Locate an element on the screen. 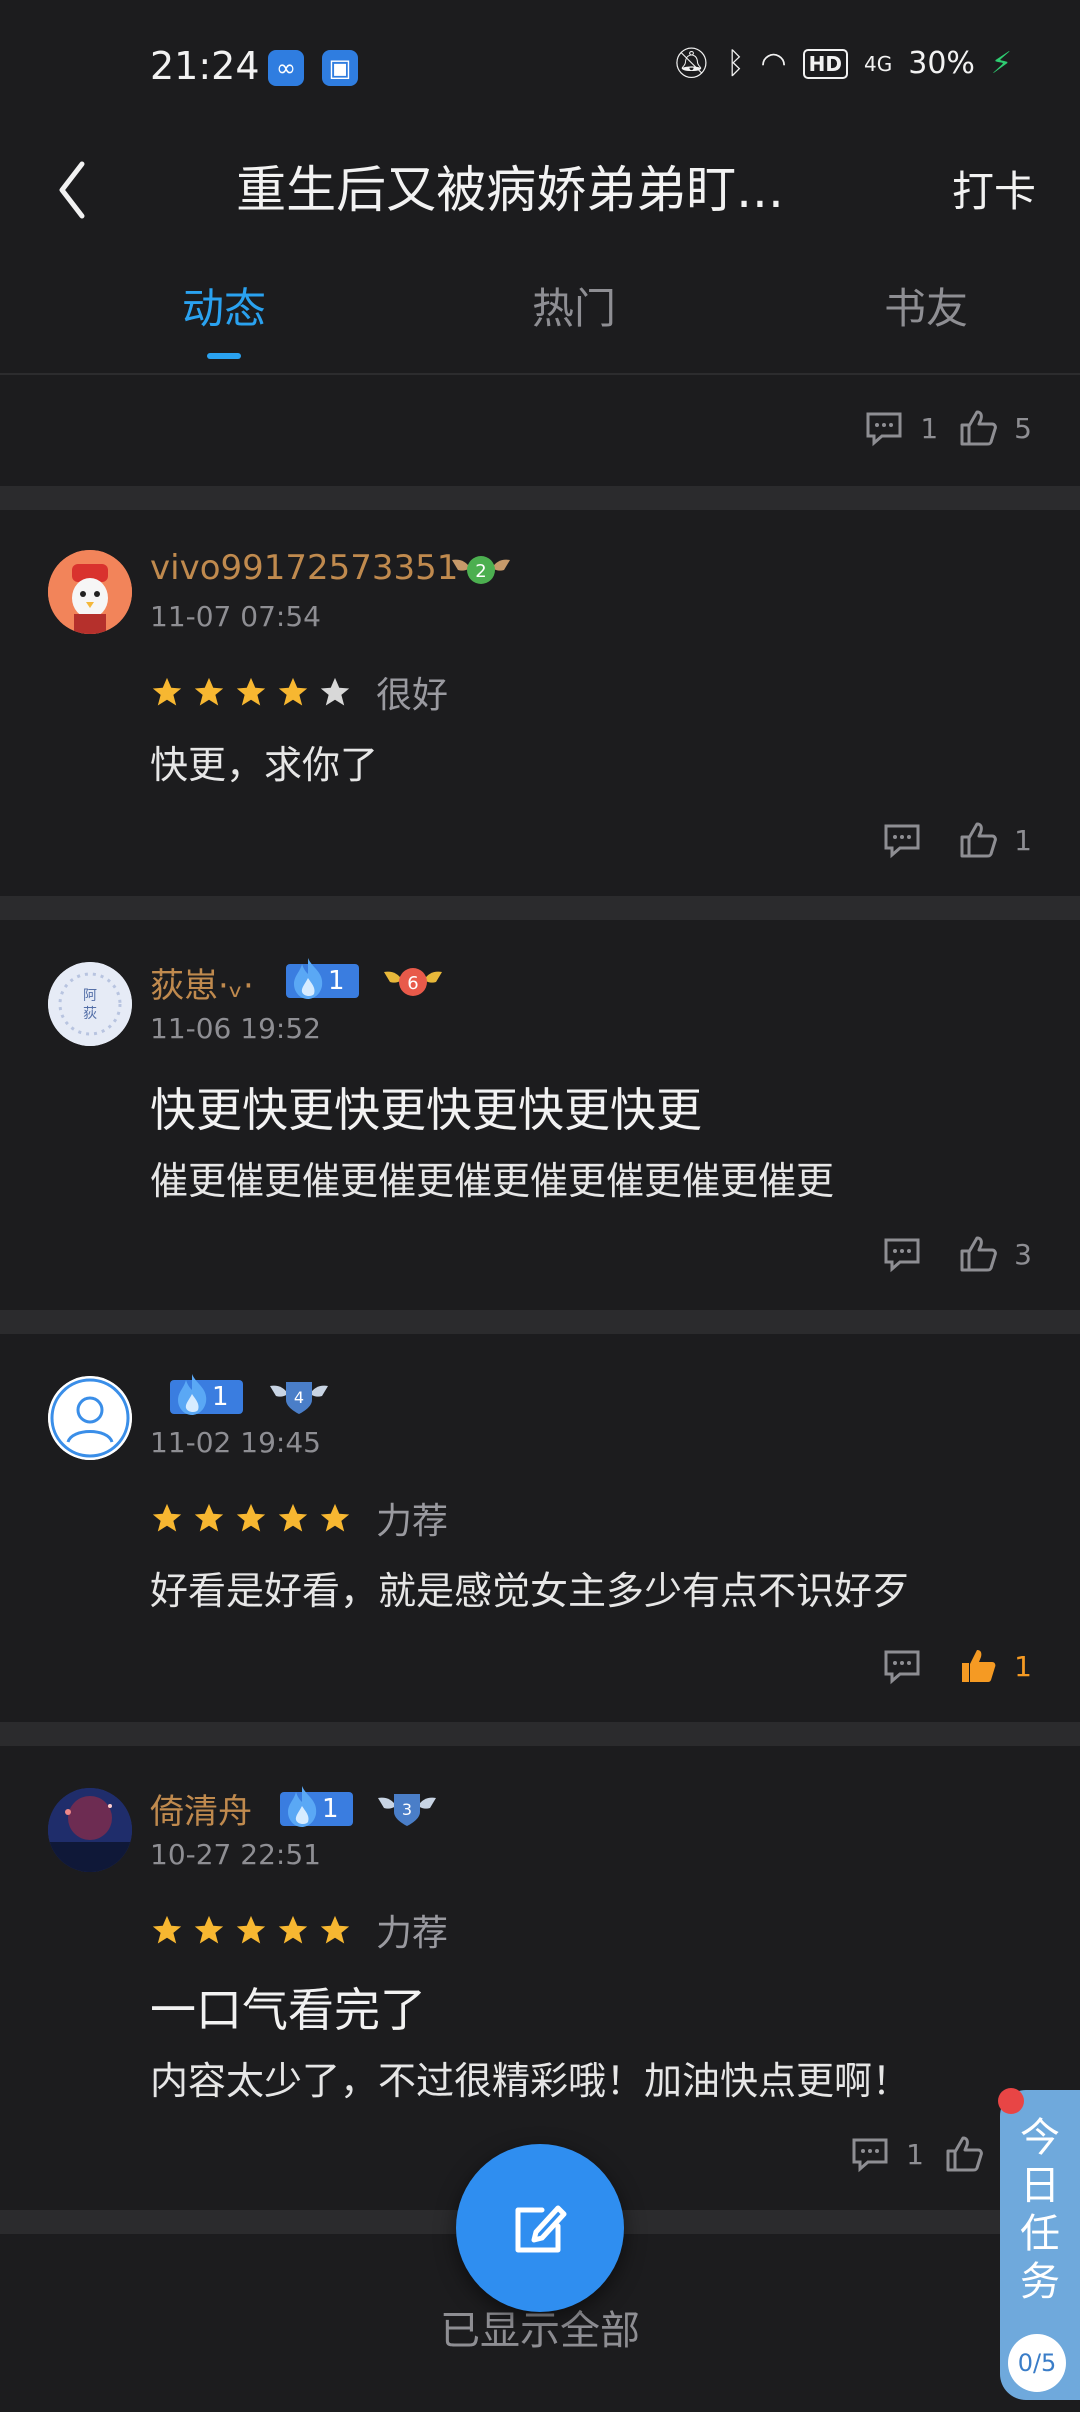 The height and width of the screenshot is (2412, 1080). battery-text: 30% is located at coordinates (941, 63).